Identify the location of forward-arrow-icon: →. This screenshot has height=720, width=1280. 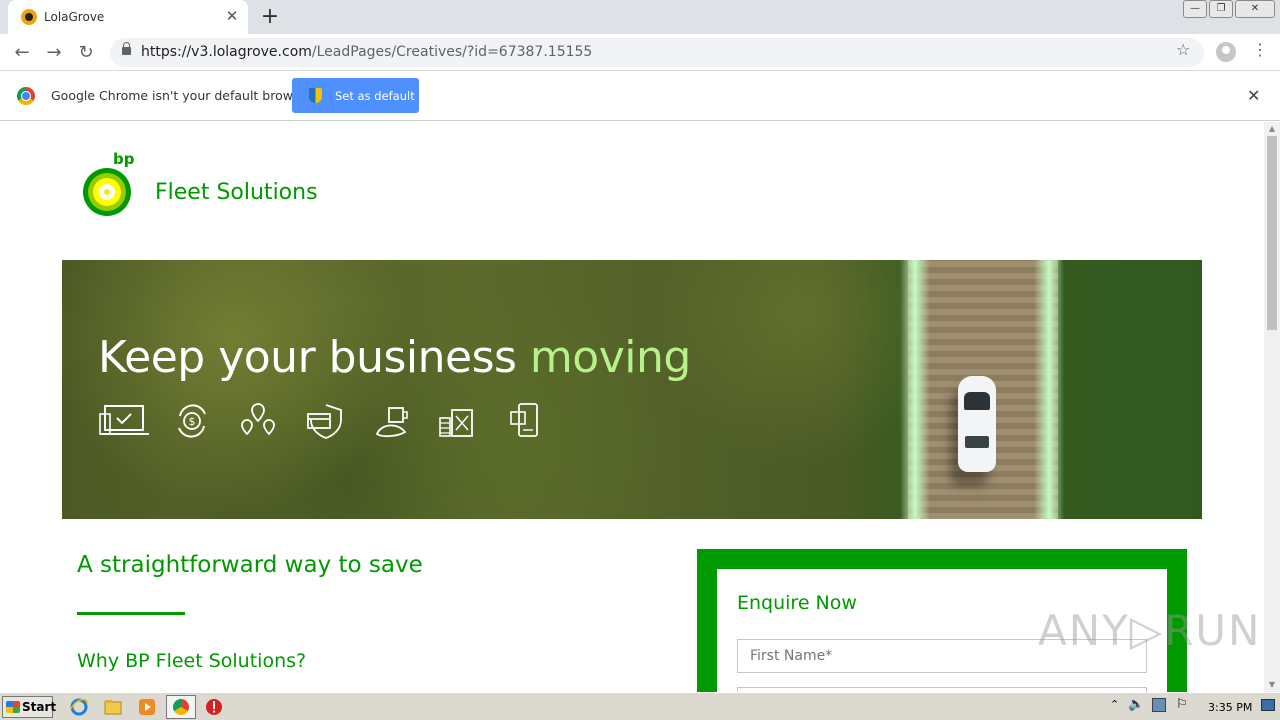
(54, 53).